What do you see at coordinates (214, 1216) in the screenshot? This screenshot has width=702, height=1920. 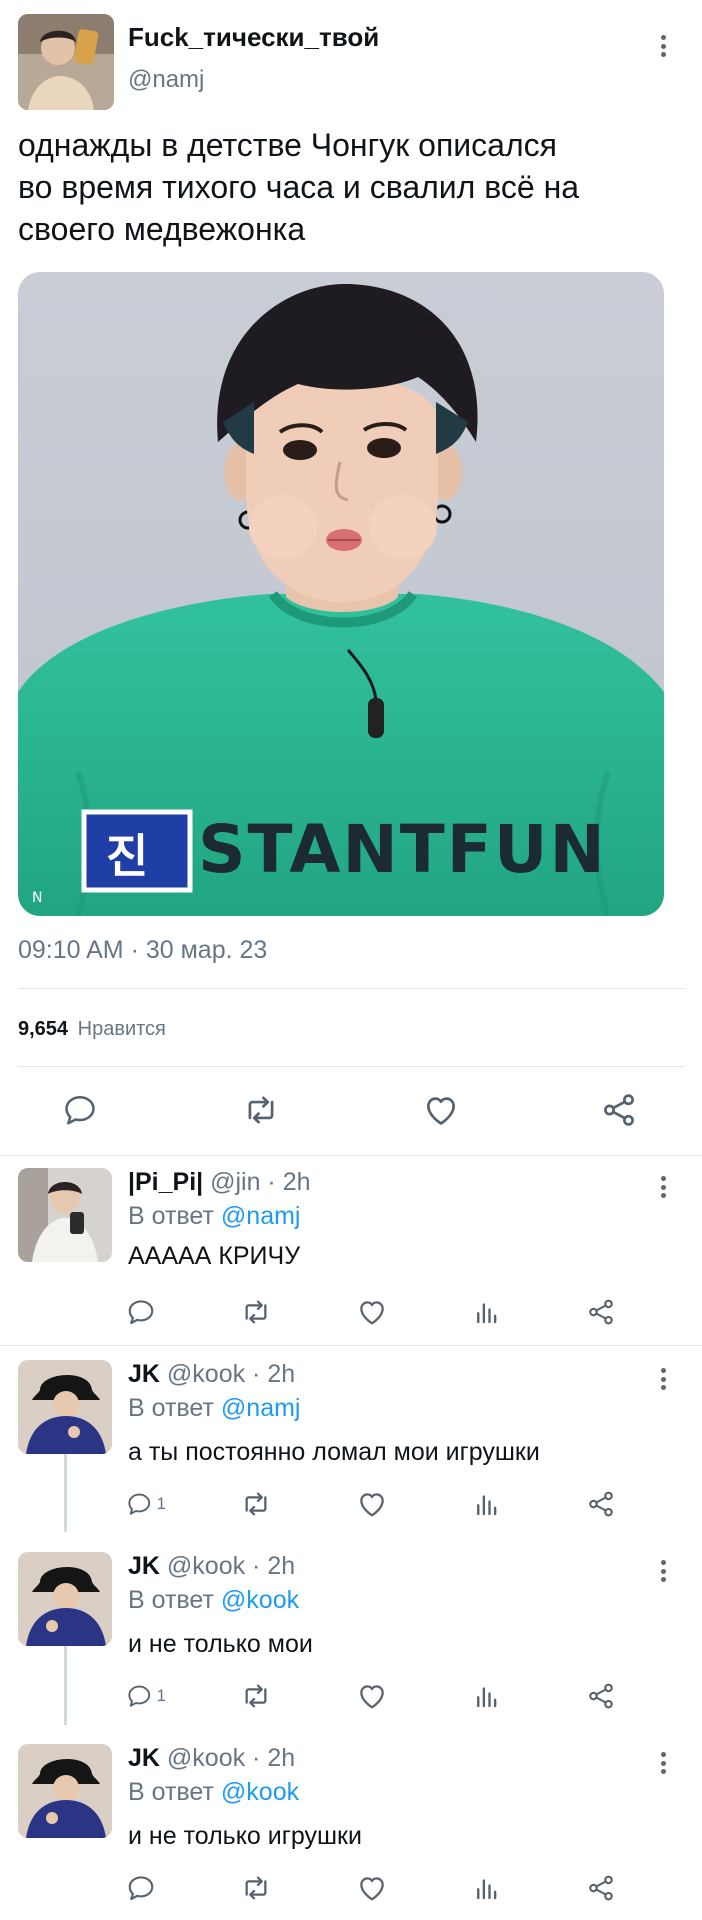 I see `reply-context: В ответ @namj` at bounding box center [214, 1216].